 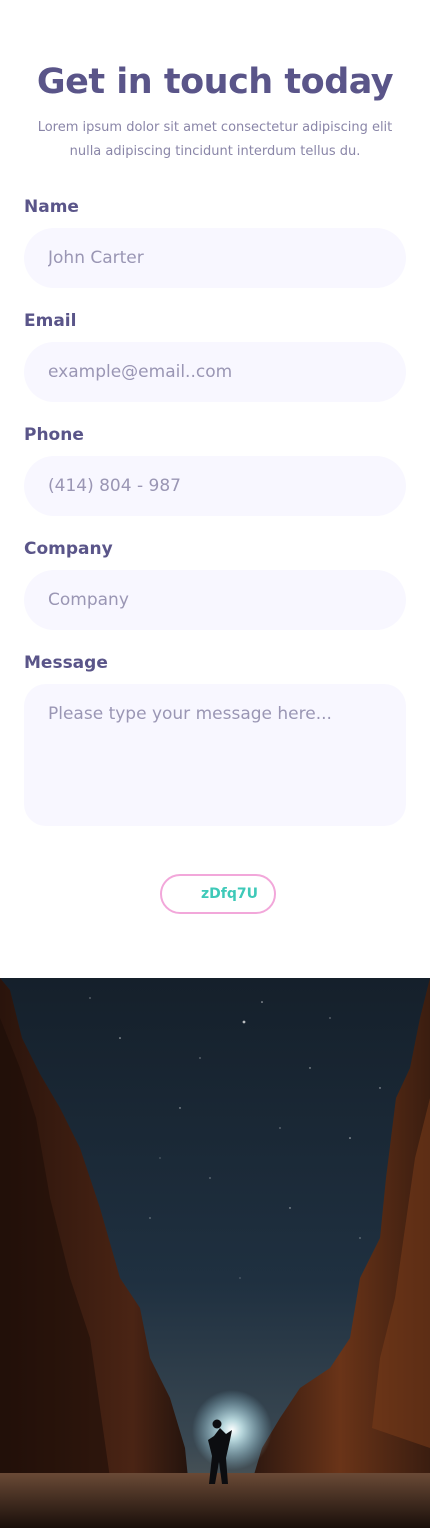 What do you see at coordinates (215, 755) in the screenshot?
I see `message-field` at bounding box center [215, 755].